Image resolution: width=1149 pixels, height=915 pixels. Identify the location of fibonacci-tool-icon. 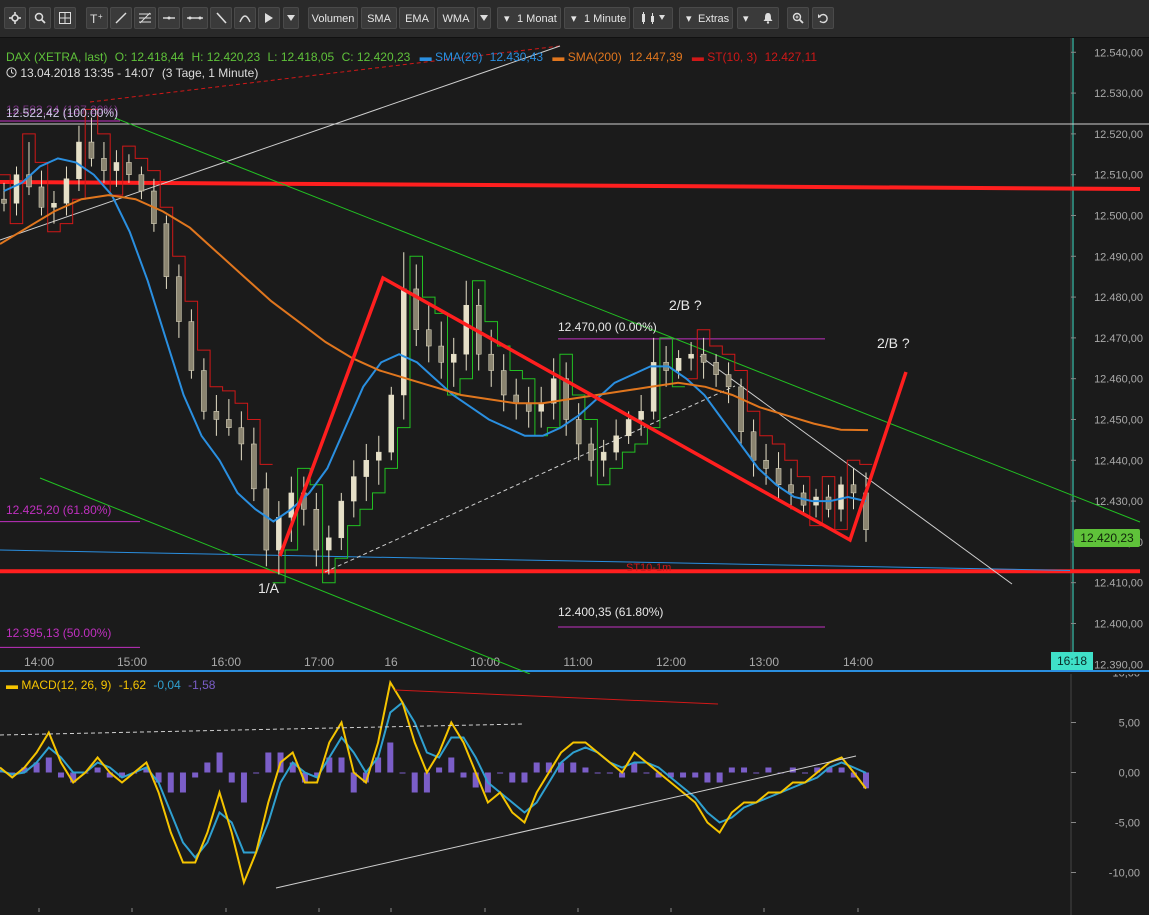
(145, 18).